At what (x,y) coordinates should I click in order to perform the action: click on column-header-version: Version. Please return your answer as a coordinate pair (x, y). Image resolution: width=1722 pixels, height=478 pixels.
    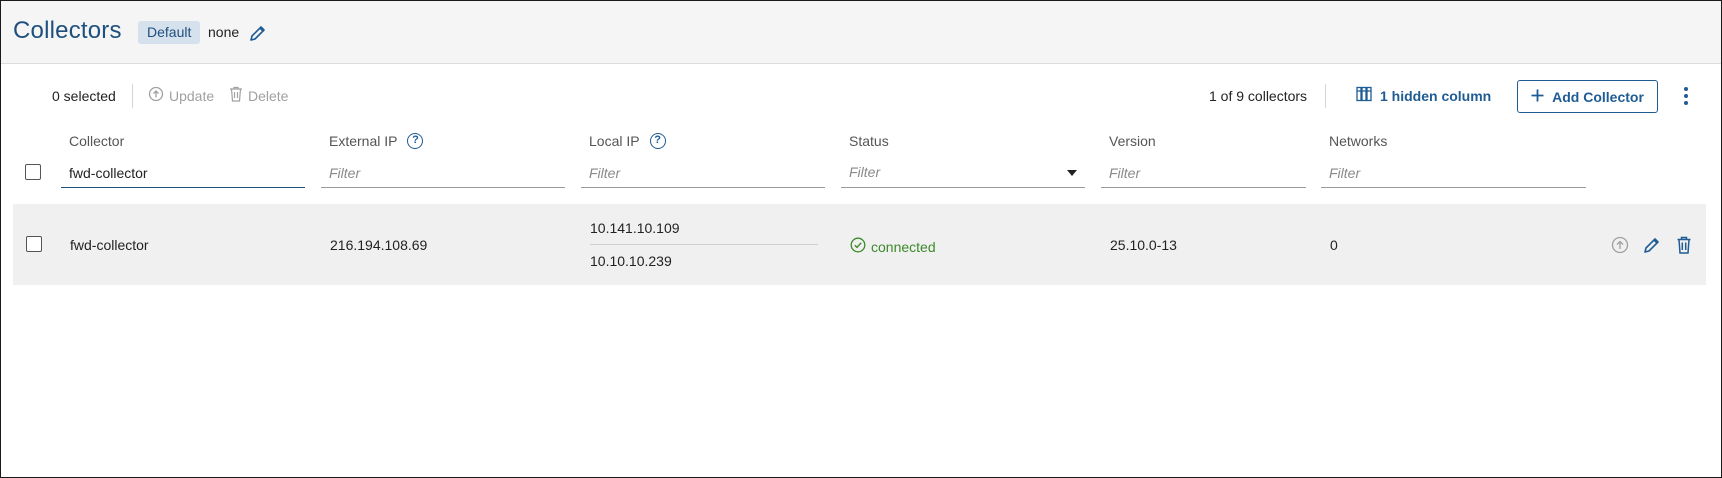
    Looking at the image, I should click on (1132, 141).